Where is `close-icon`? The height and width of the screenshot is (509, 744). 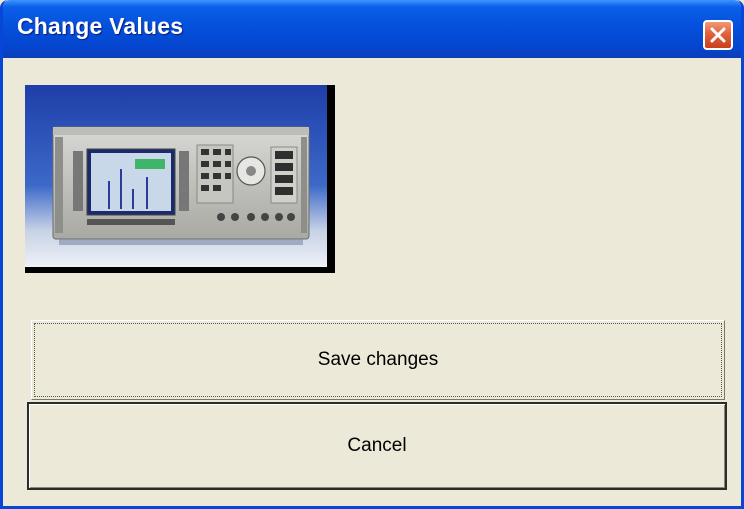
close-icon is located at coordinates (718, 35).